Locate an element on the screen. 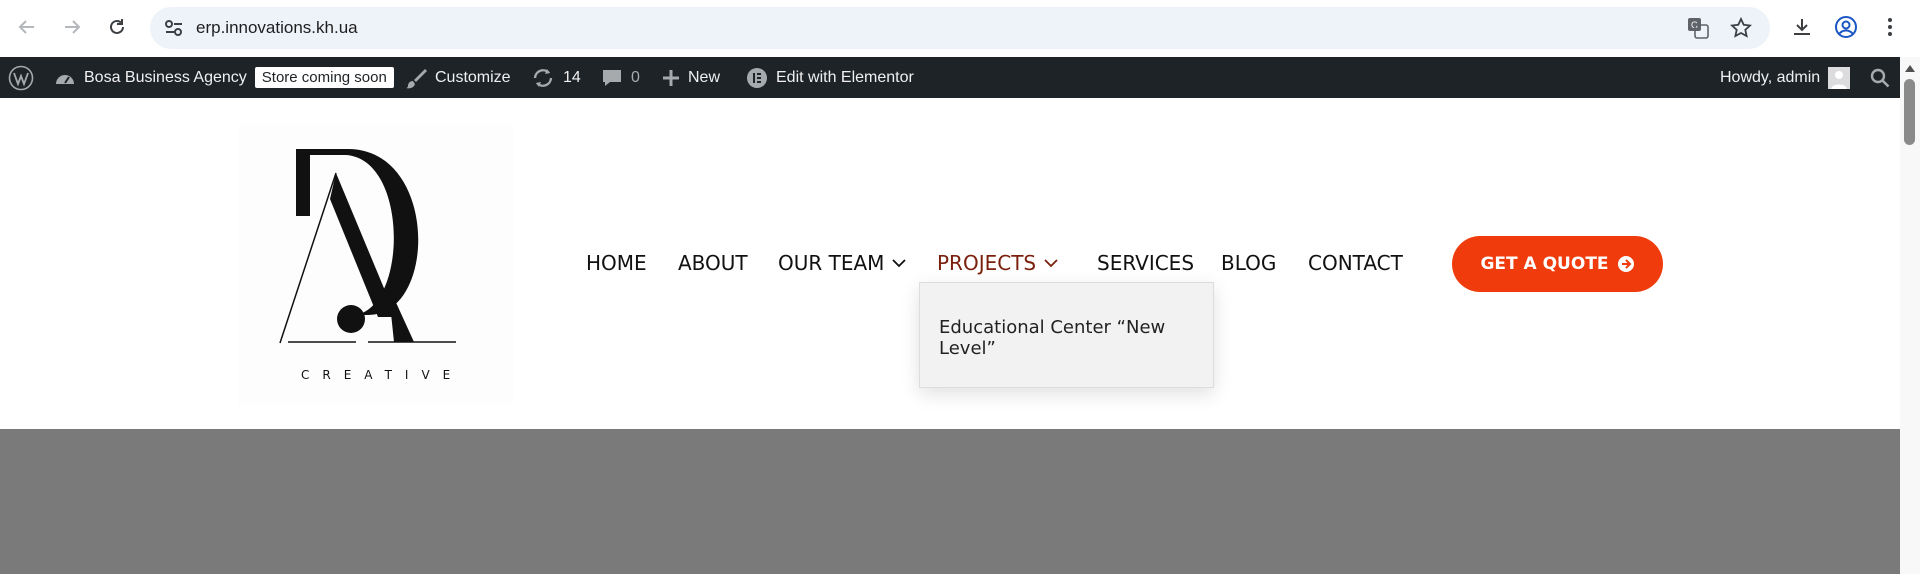 Image resolution: width=1920 pixels, height=574 pixels. forward-button is located at coordinates (72, 27).